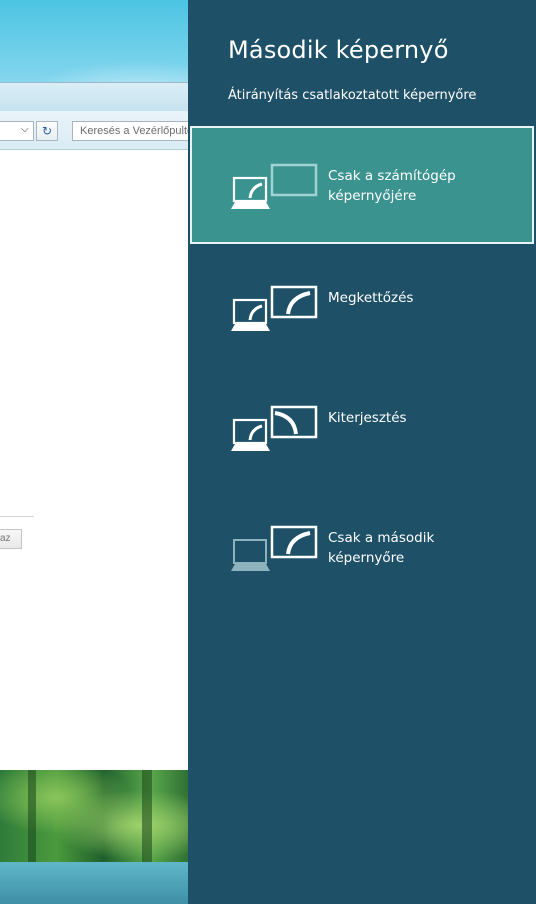  What do you see at coordinates (371, 298) in the screenshot?
I see `option-label: Megkettőzés` at bounding box center [371, 298].